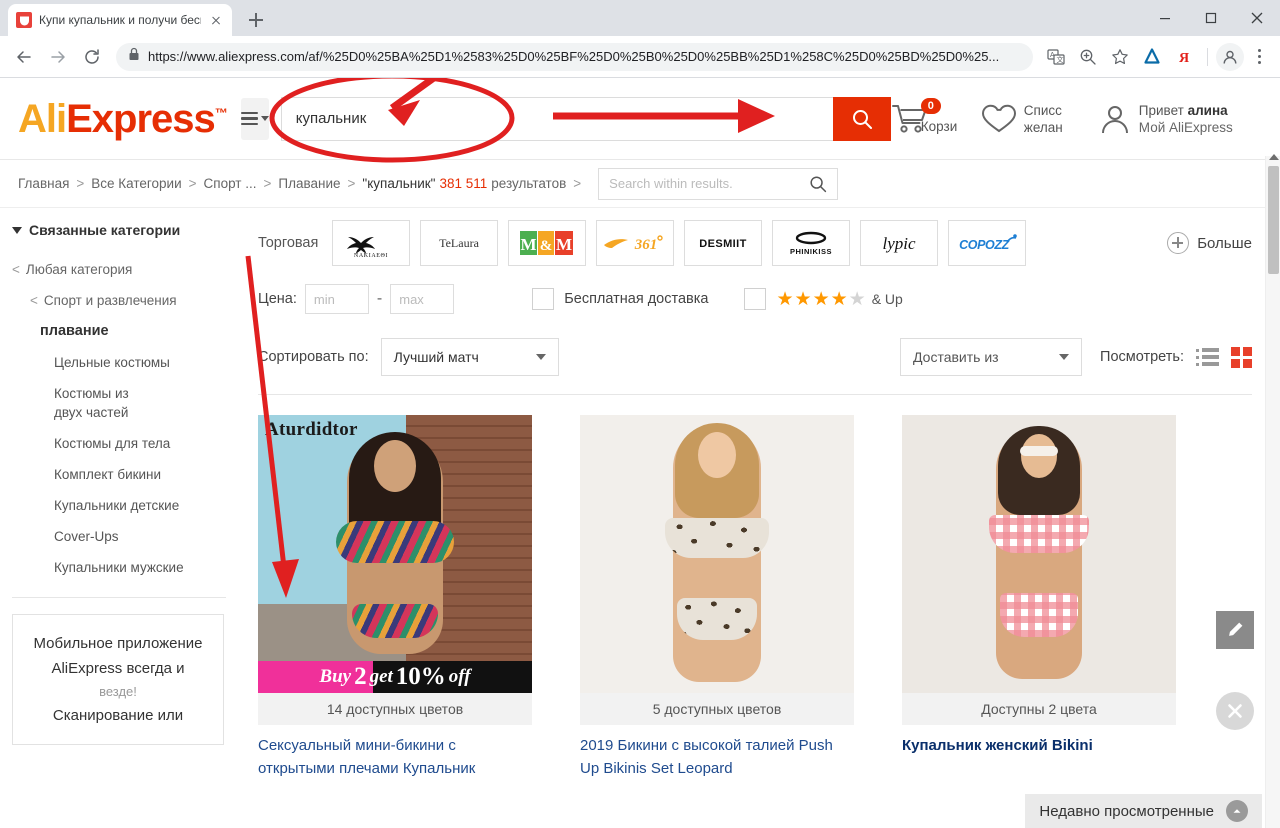  I want to click on back-button, so click(24, 57).